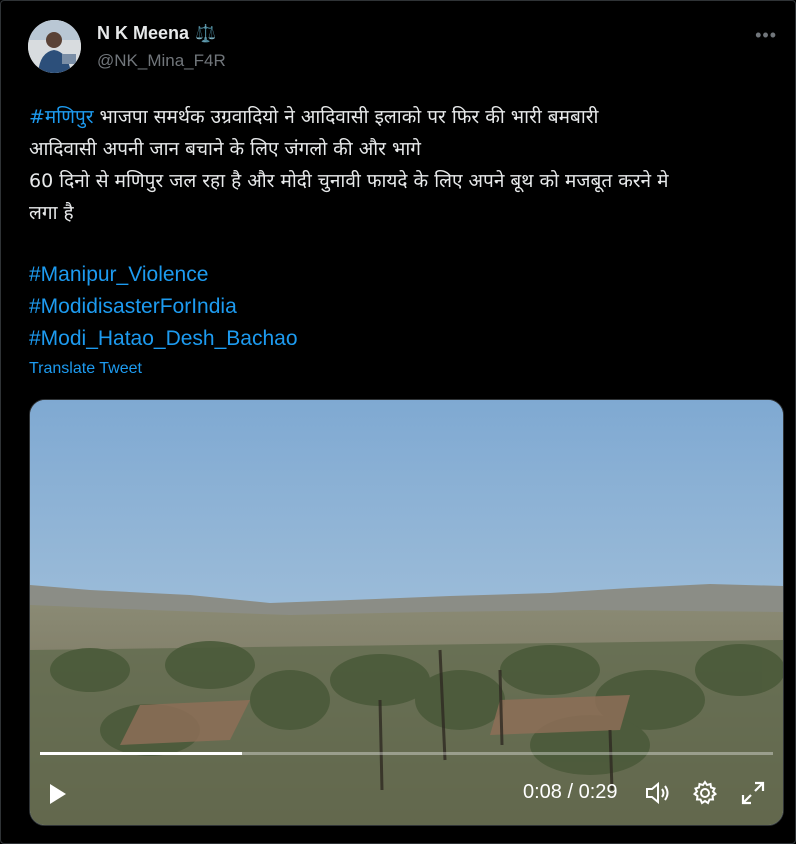 Image resolution: width=796 pixels, height=844 pixels. What do you see at coordinates (163, 339) in the screenshot?
I see `hashtag-link: #Modi_Hatao_Desh_Bachao` at bounding box center [163, 339].